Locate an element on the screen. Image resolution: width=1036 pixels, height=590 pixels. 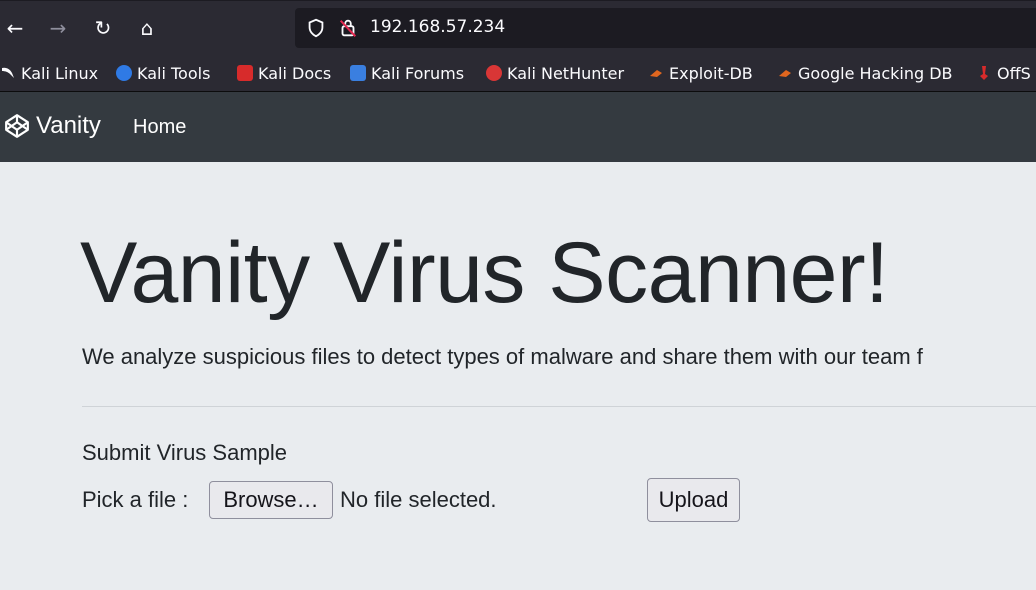
reload-button: ↻ is located at coordinates (103, 28).